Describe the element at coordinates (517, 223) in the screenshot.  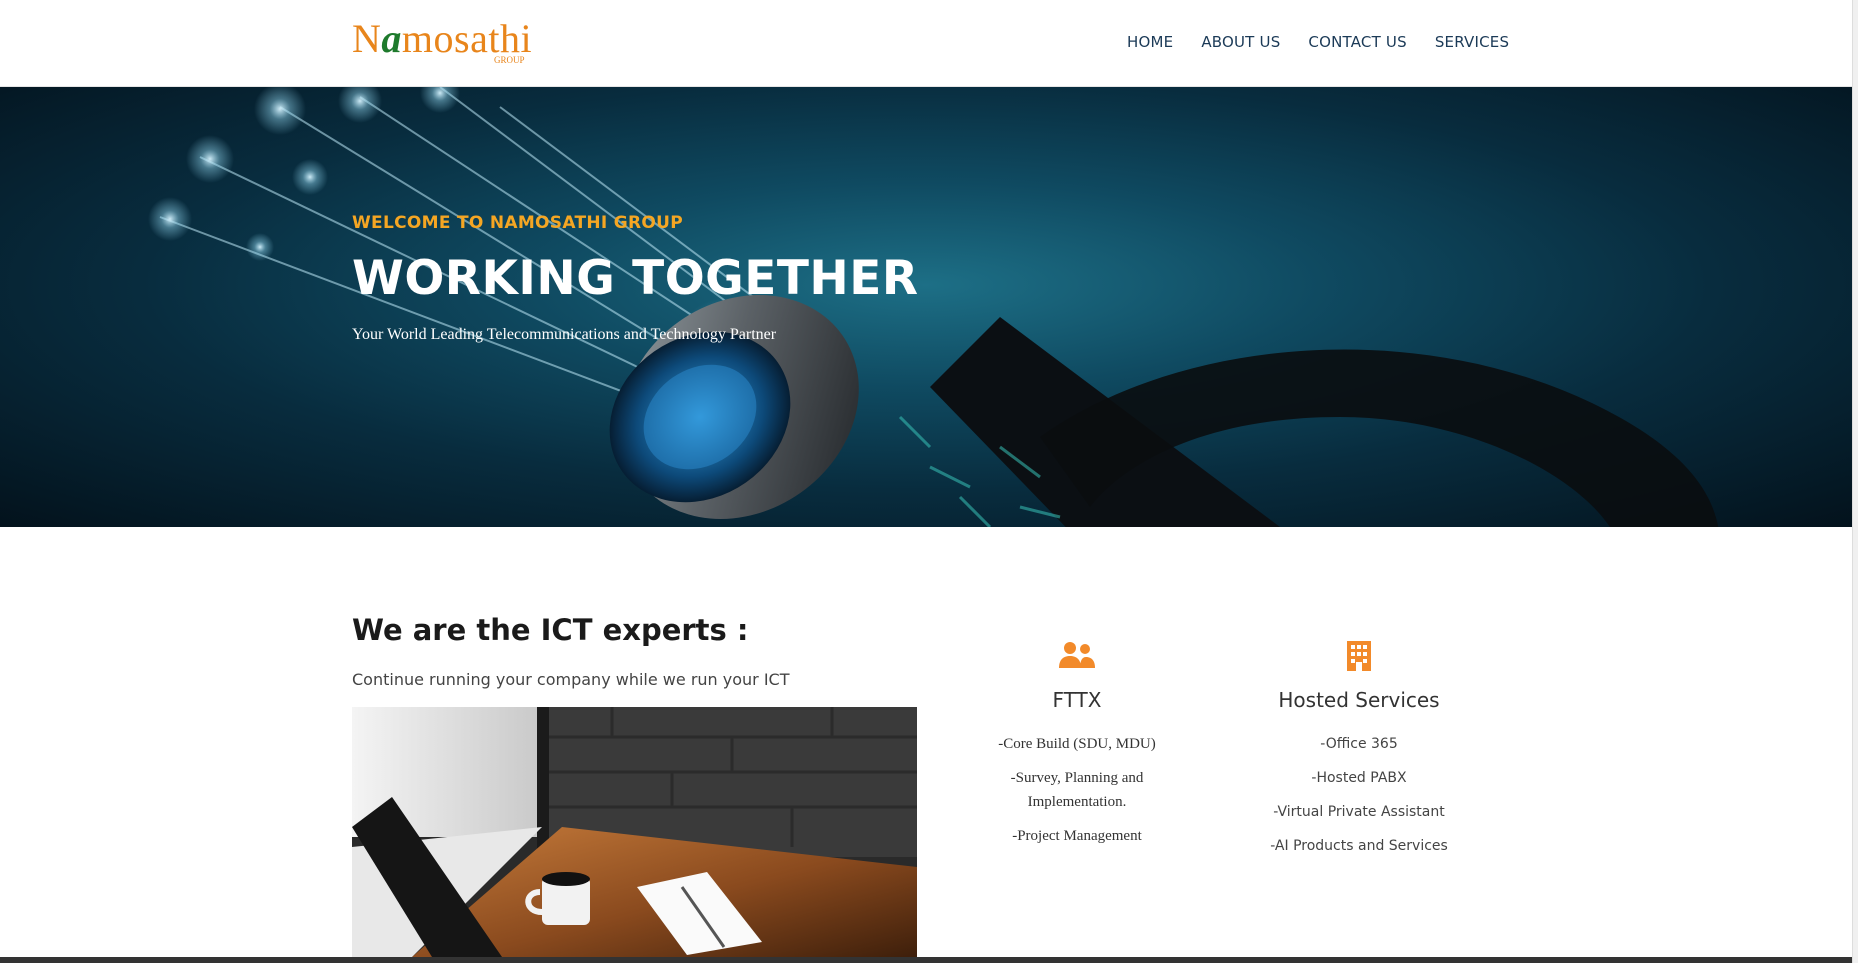
I see `hero-eyebrow: WELCOME TO NAMOSATHI GROUP` at that location.